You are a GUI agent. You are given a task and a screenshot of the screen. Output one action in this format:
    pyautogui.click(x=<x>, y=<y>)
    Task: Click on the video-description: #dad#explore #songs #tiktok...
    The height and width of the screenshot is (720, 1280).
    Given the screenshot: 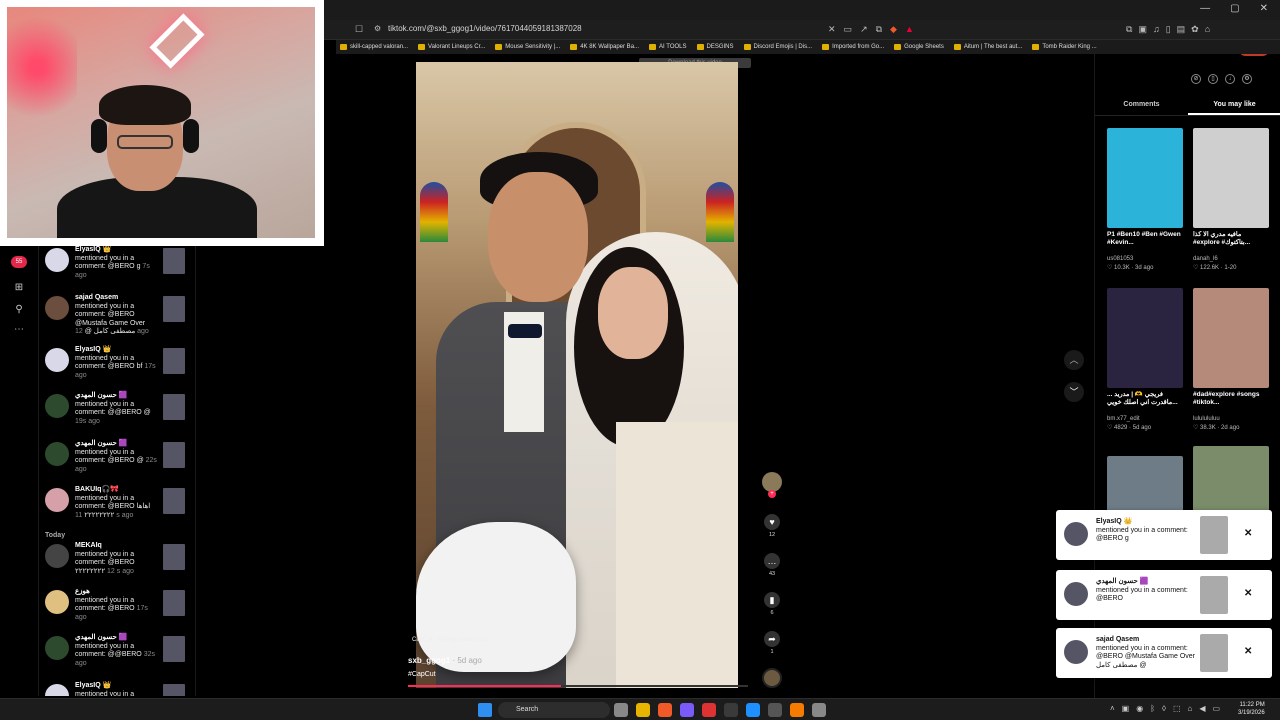 What is the action you would take?
    pyautogui.click(x=1231, y=403)
    